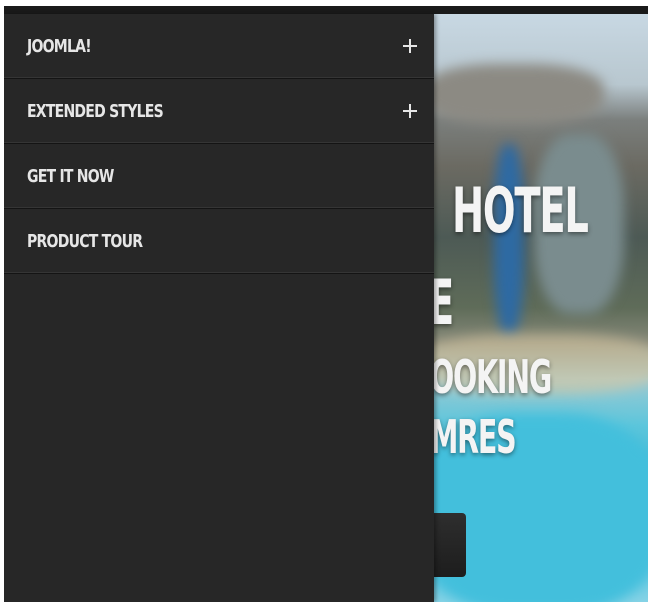 This screenshot has height=602, width=648. What do you see at coordinates (519, 94) in the screenshot?
I see `hero-roof-shape` at bounding box center [519, 94].